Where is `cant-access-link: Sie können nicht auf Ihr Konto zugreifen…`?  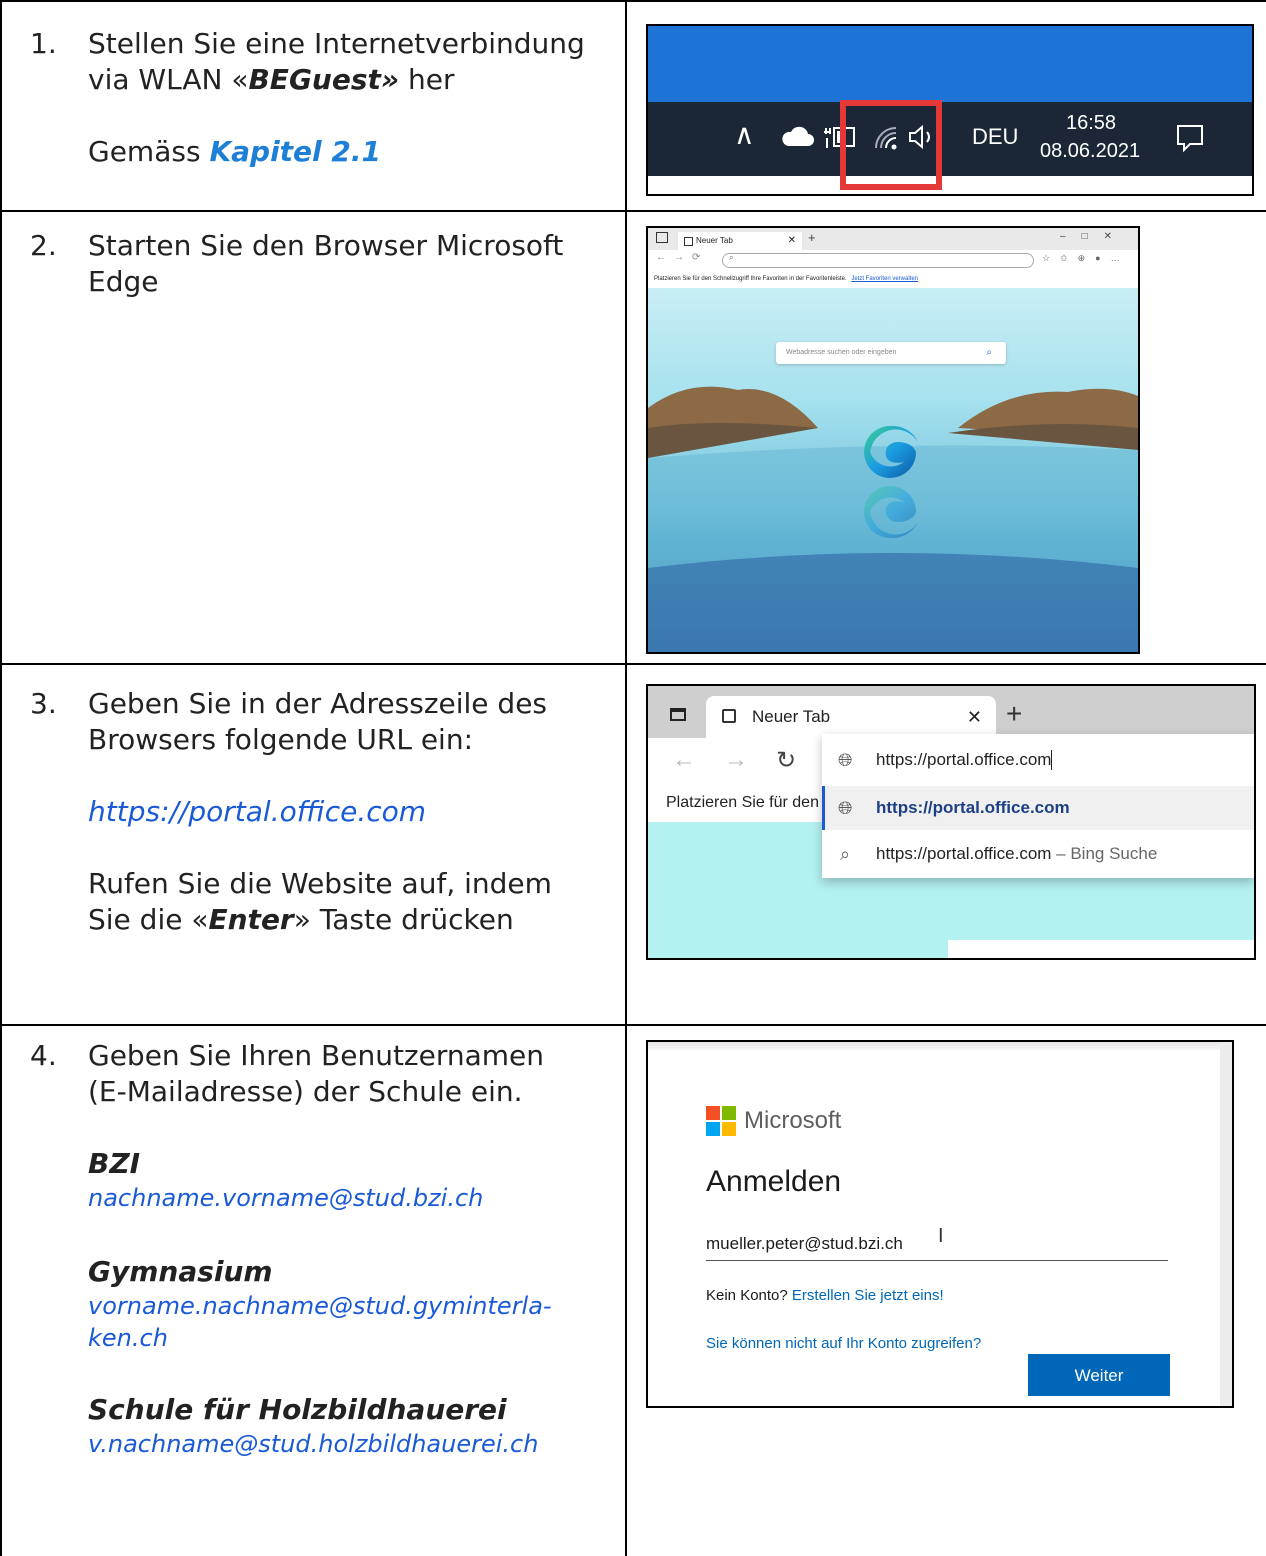
cant-access-link: Sie können nicht auf Ihr Konto zugreifen… is located at coordinates (843, 1344).